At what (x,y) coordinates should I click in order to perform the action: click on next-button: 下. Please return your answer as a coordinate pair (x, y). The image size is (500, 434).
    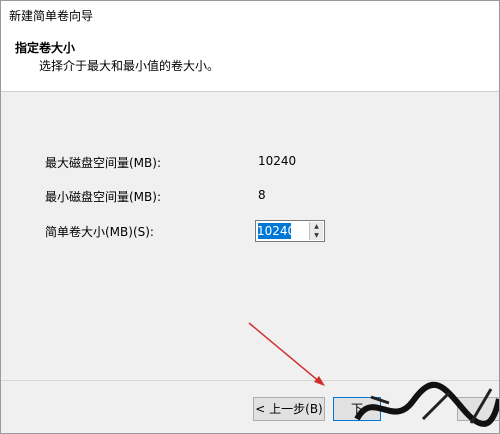
    Looking at the image, I should click on (357, 409).